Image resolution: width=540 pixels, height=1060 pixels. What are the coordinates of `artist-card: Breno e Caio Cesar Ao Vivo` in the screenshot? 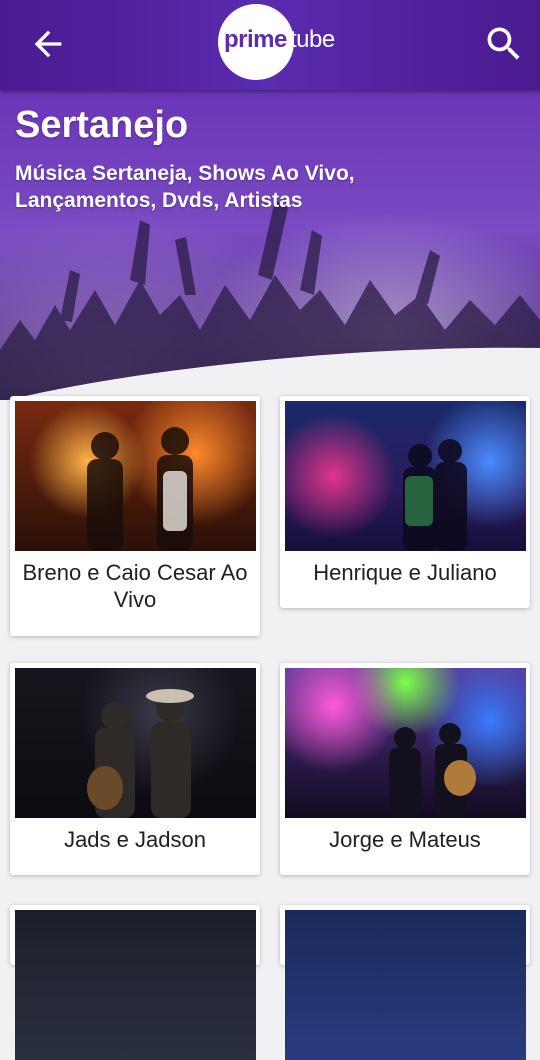 It's located at (135, 516).